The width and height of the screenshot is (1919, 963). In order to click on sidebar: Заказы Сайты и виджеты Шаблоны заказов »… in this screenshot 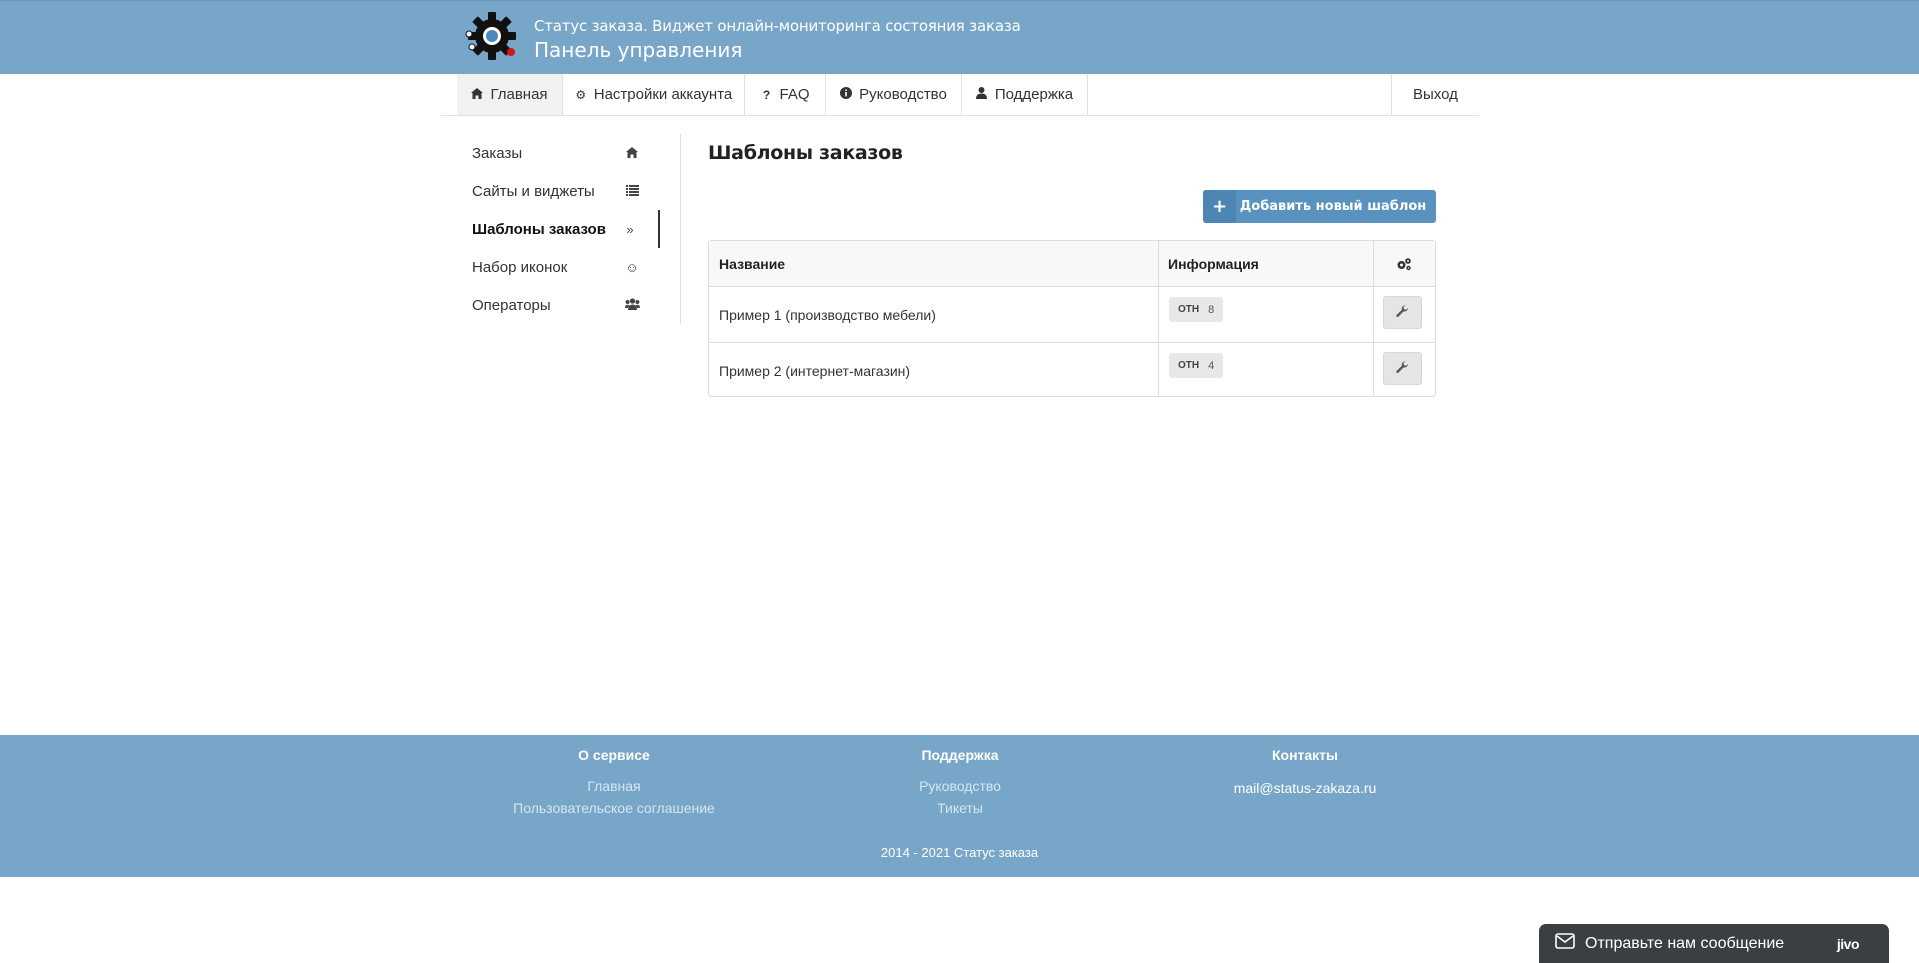, I will do `click(561, 229)`.